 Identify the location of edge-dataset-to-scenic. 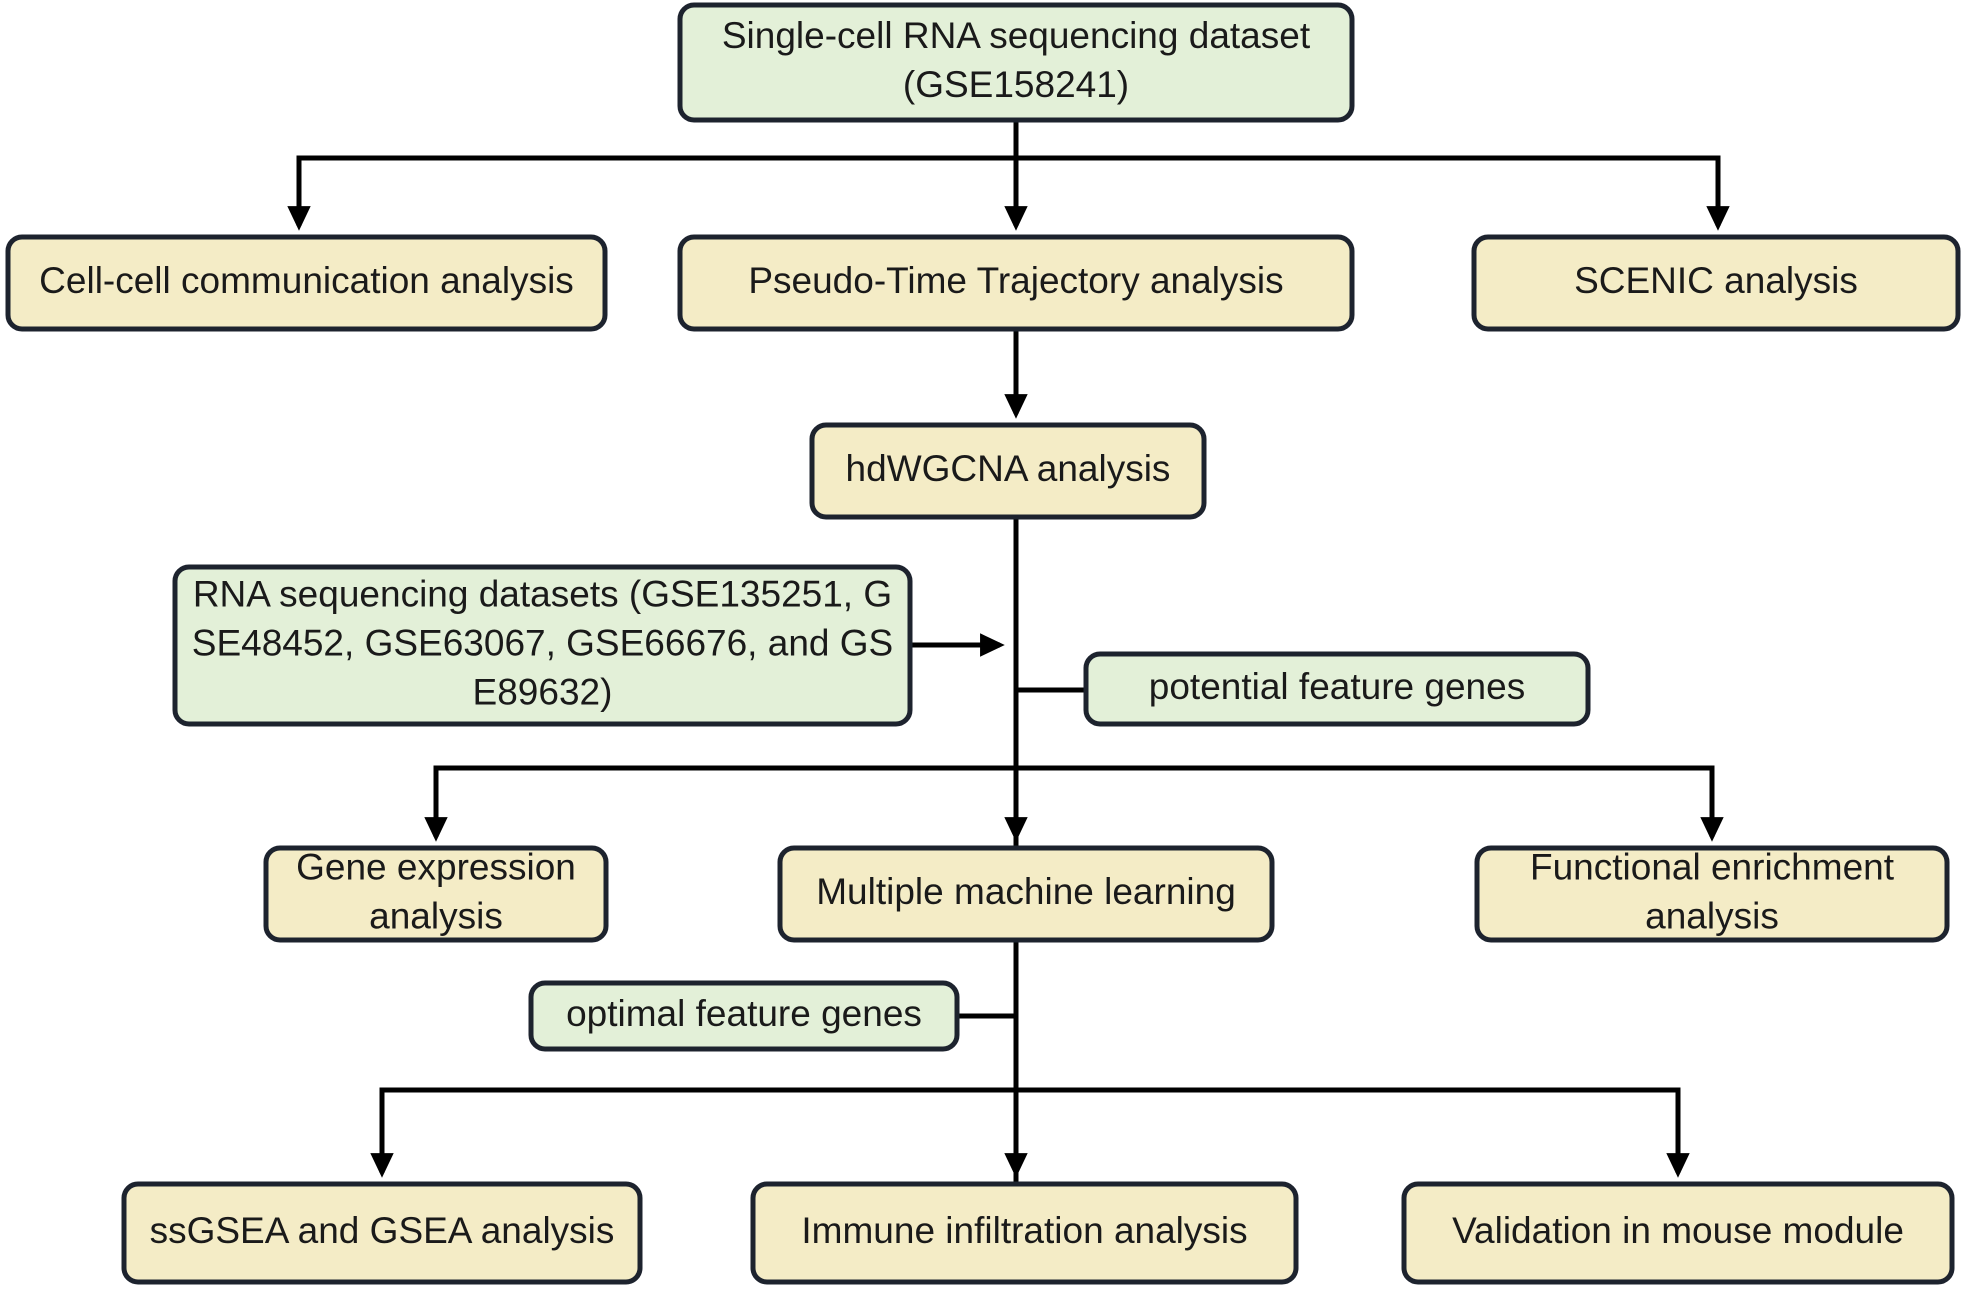
(1371, 175).